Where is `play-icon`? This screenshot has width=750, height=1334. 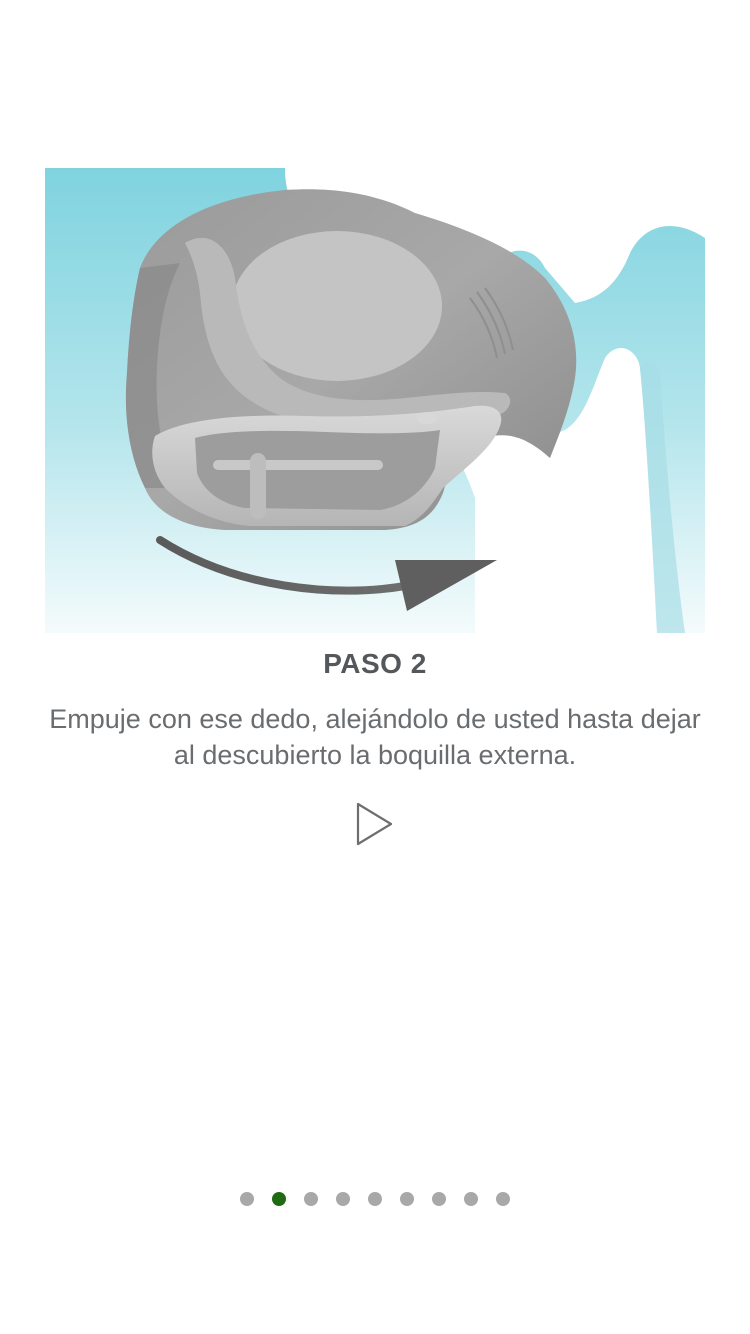
play-icon is located at coordinates (374, 824).